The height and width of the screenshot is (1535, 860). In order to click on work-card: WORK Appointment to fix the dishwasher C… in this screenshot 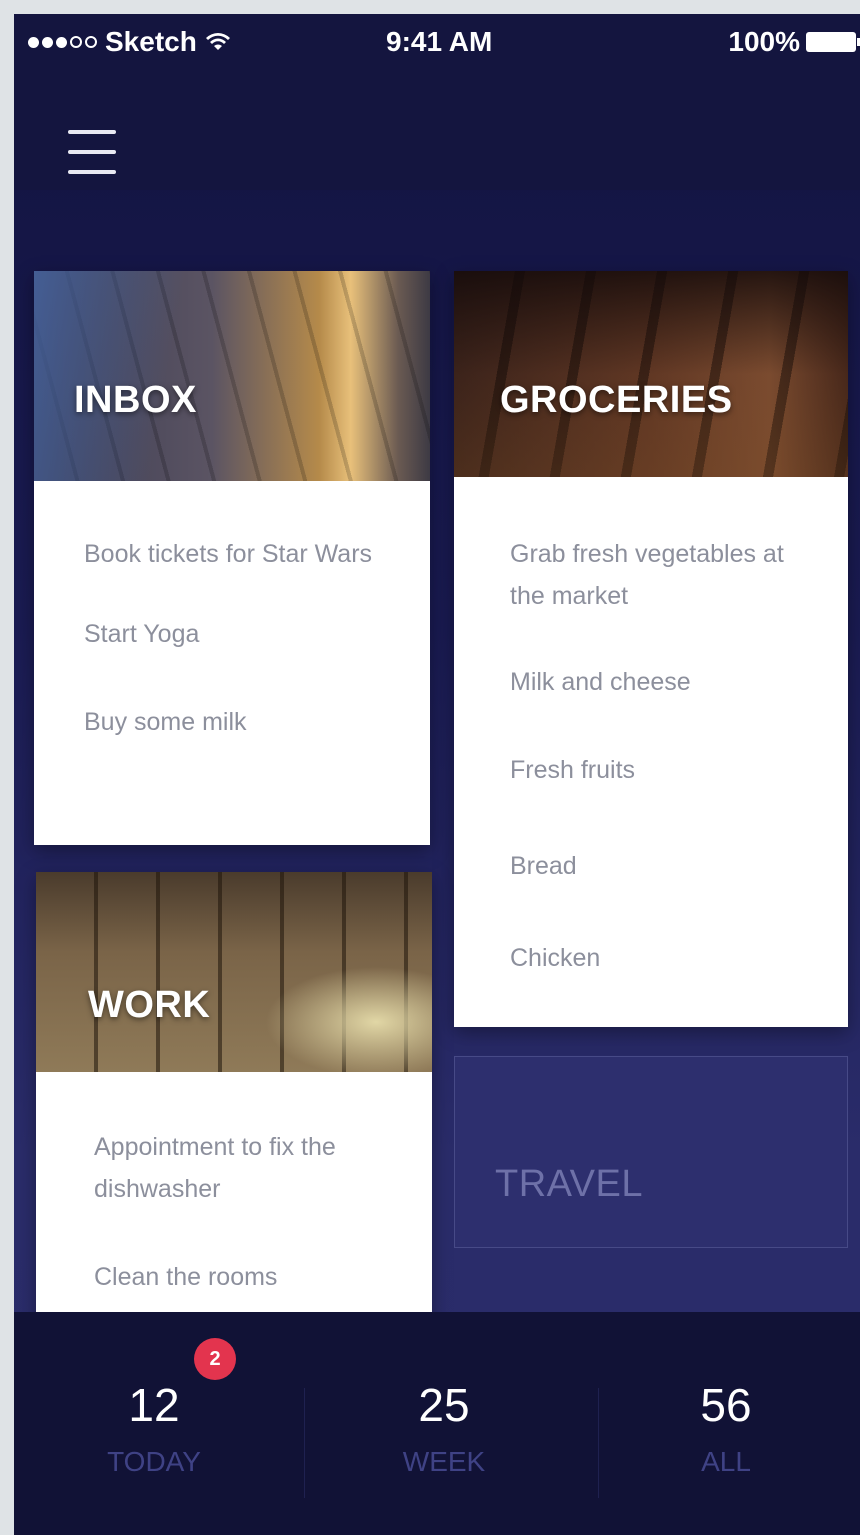, I will do `click(234, 1102)`.